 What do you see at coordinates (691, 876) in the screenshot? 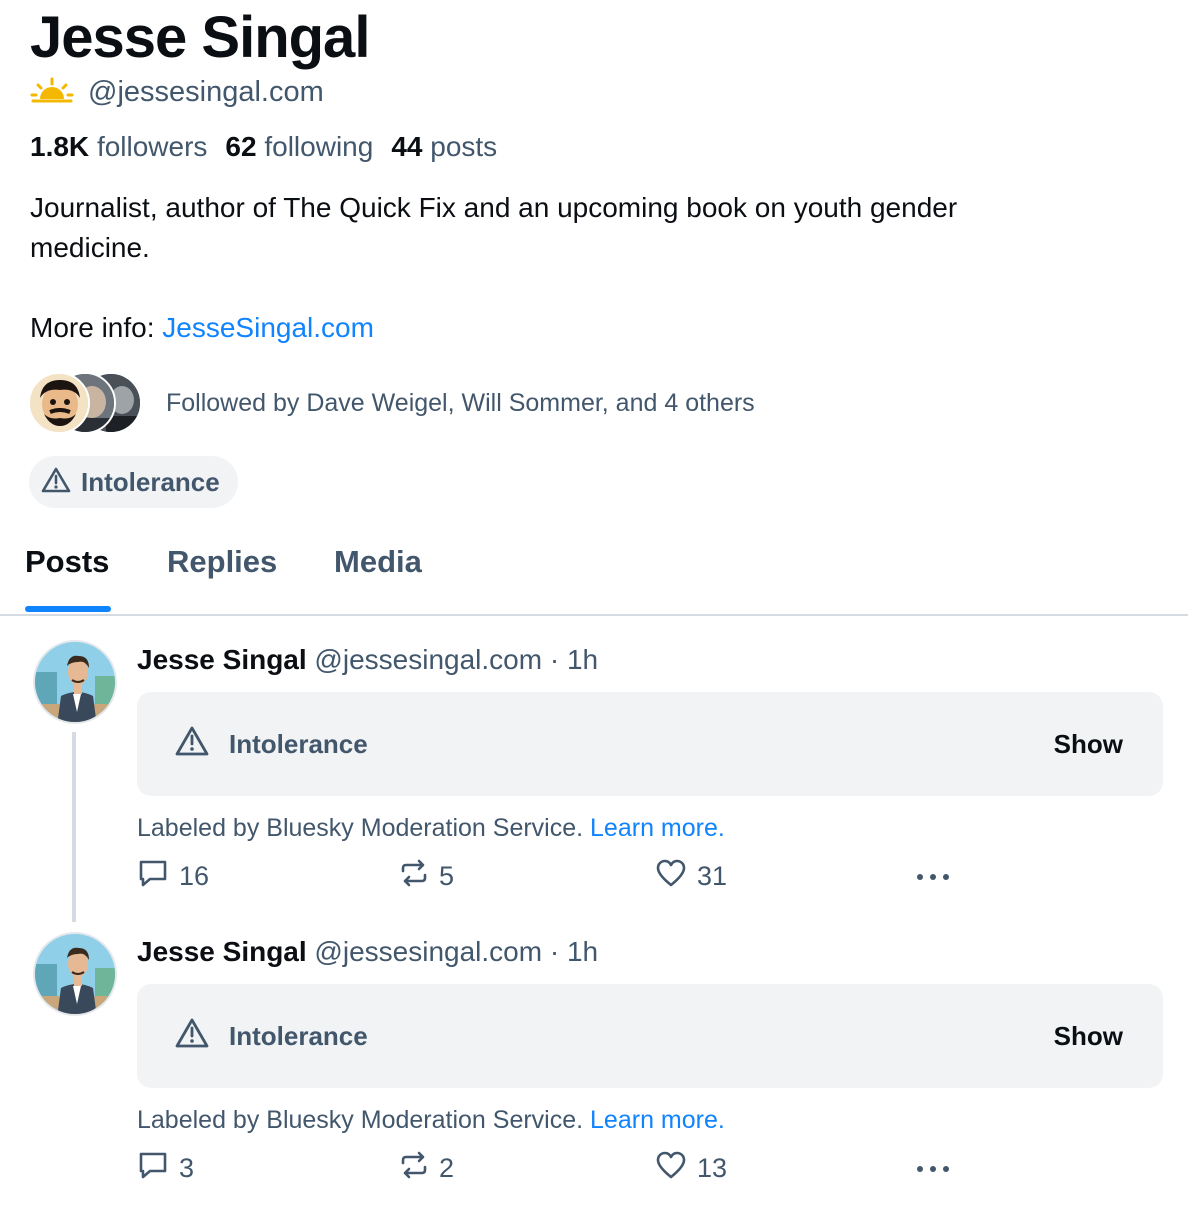
I see `like-button: 31` at bounding box center [691, 876].